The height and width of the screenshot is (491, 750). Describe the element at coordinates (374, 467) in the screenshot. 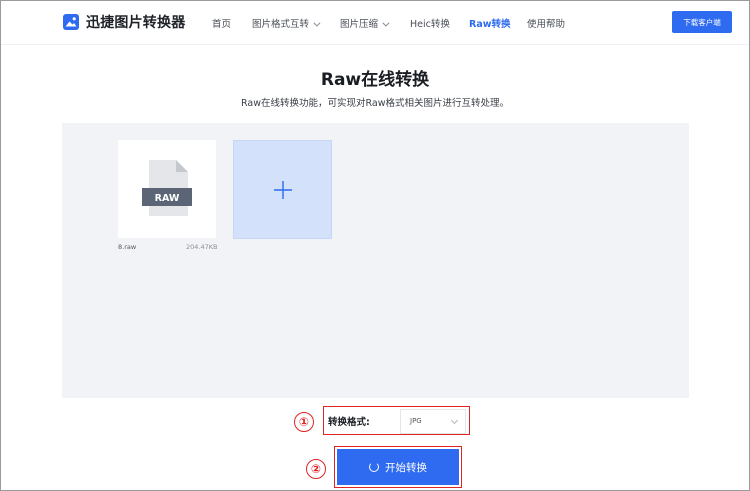

I see `spinner-icon` at that location.